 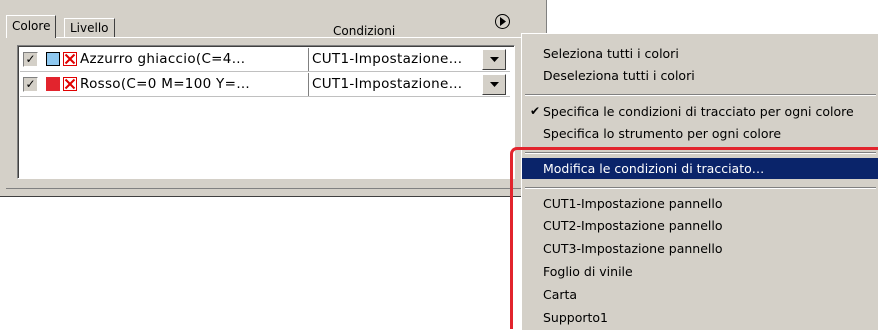 I want to click on panel-menu-button, so click(x=502, y=21).